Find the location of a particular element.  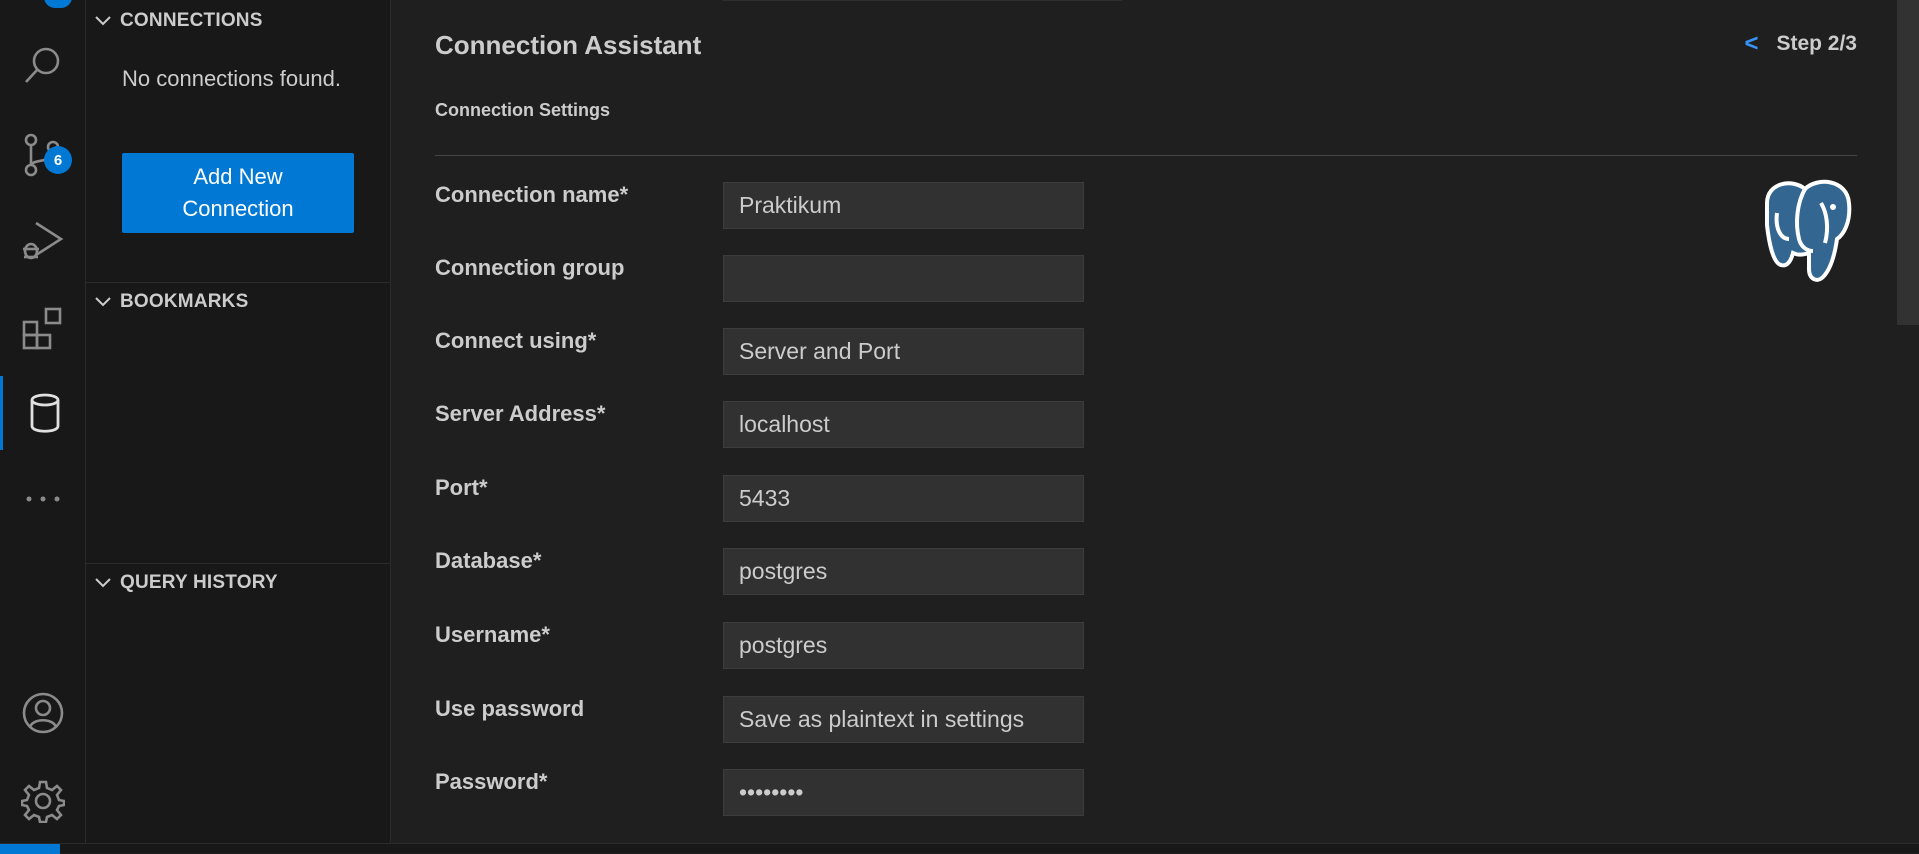

field-port: Port* is located at coordinates (885, 499).